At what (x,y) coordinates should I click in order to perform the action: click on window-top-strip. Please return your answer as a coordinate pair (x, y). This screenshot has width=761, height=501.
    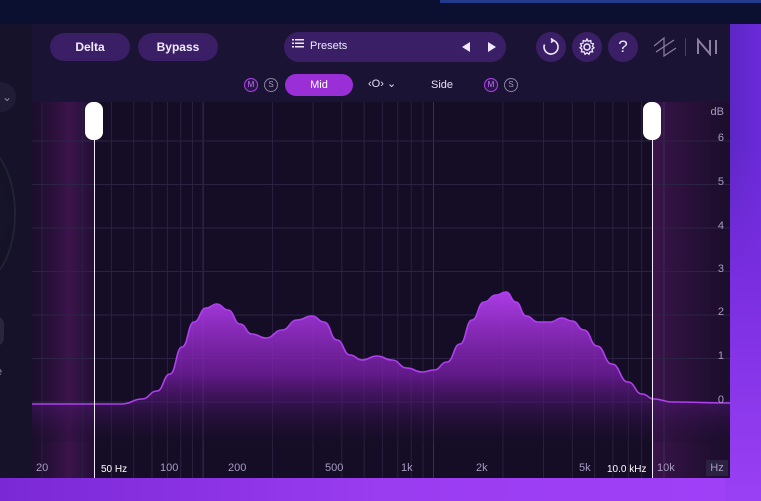
    Looking at the image, I should click on (380, 12).